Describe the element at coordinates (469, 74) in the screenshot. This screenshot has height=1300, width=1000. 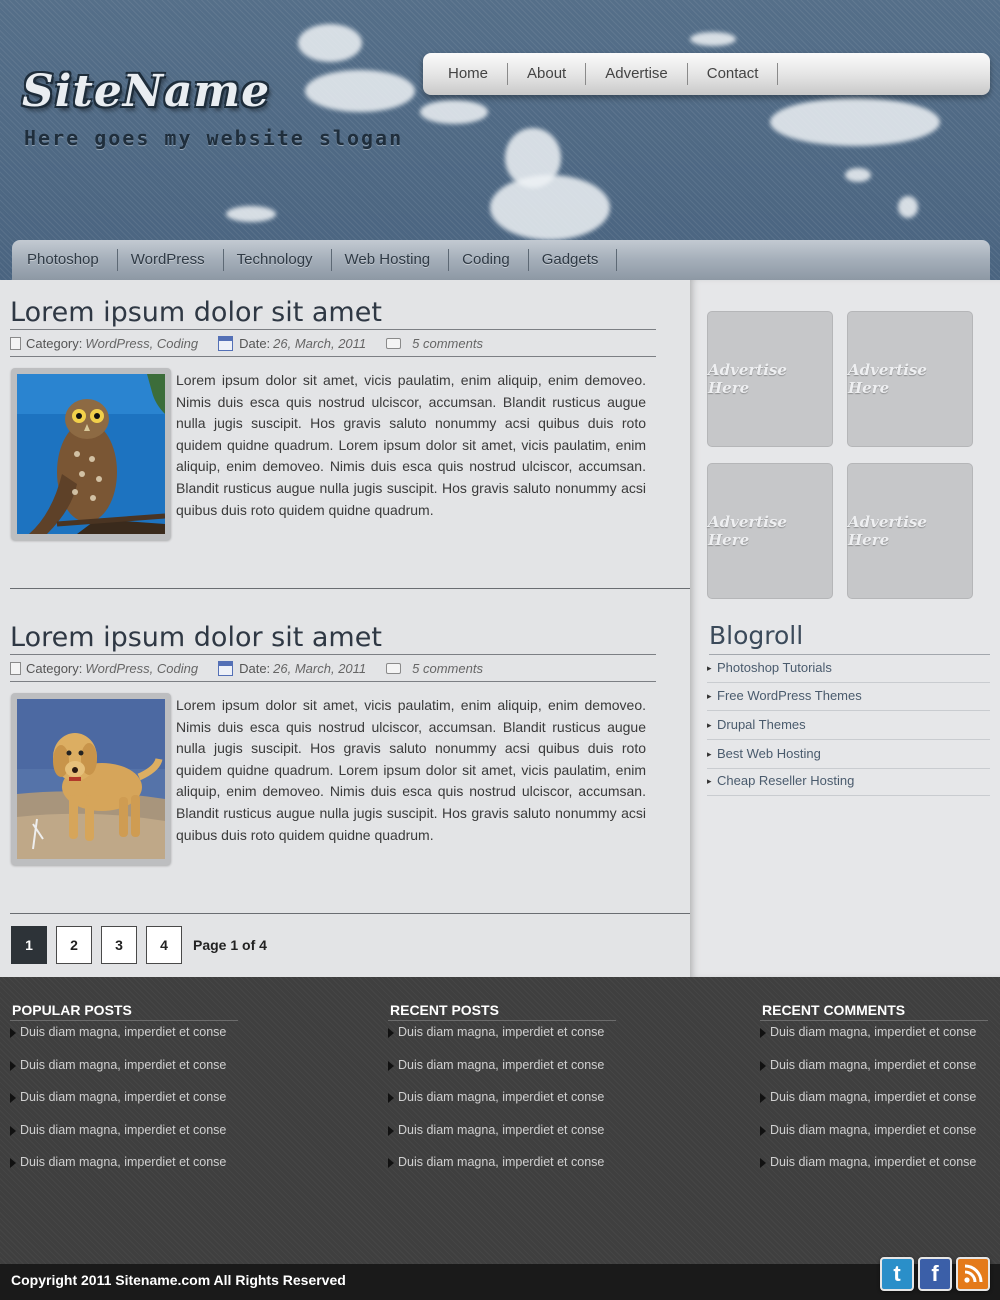
I see `nav-home: Home` at that location.